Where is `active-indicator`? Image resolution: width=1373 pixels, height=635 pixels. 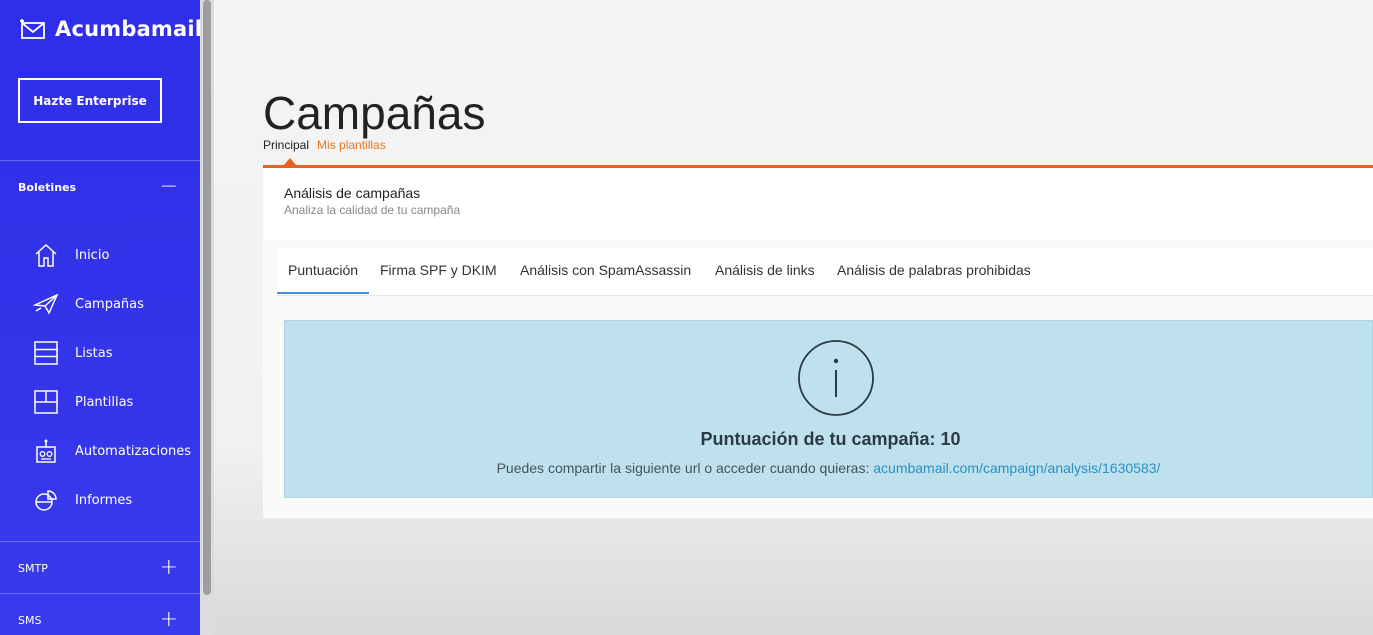
active-indicator is located at coordinates (290, 161).